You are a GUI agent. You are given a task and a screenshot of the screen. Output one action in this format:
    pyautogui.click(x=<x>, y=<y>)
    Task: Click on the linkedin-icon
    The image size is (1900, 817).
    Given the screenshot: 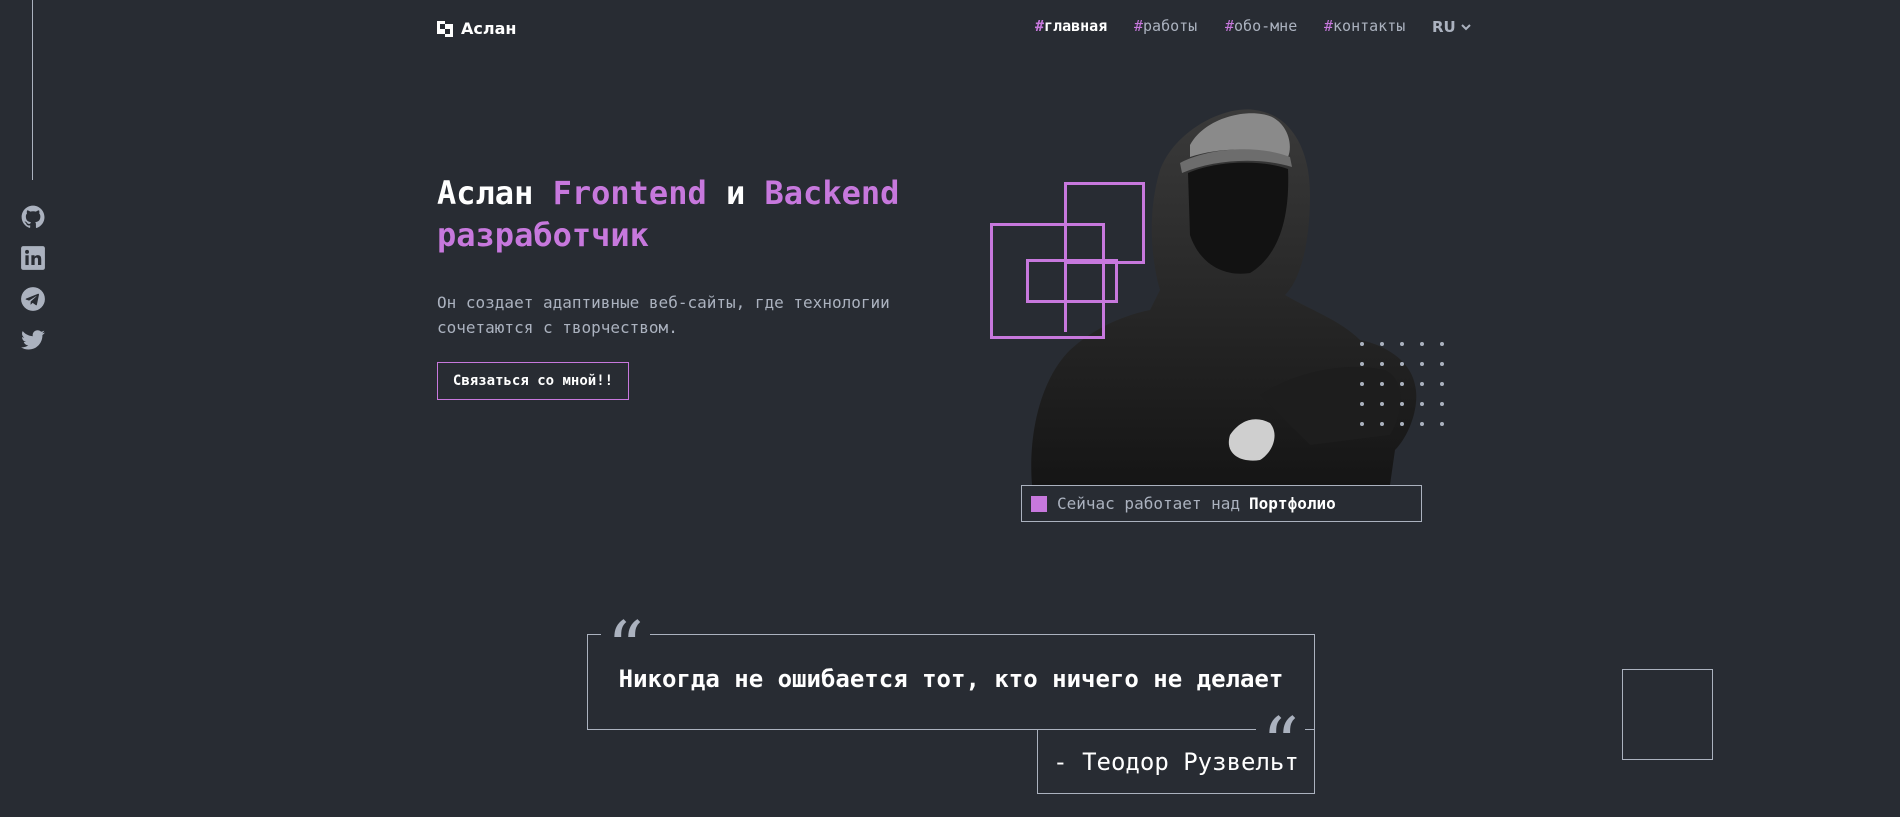 What is the action you would take?
    pyautogui.click(x=33, y=258)
    